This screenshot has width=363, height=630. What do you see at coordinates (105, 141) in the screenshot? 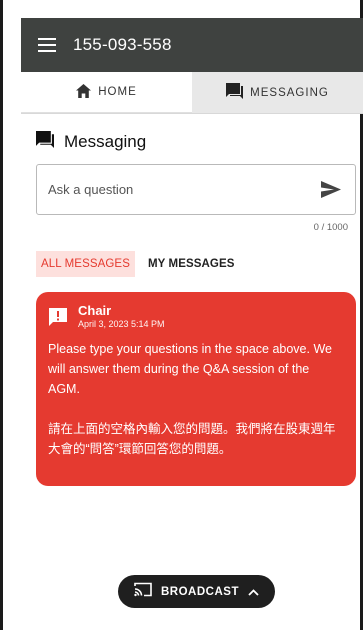
I see `page-title: Messaging` at bounding box center [105, 141].